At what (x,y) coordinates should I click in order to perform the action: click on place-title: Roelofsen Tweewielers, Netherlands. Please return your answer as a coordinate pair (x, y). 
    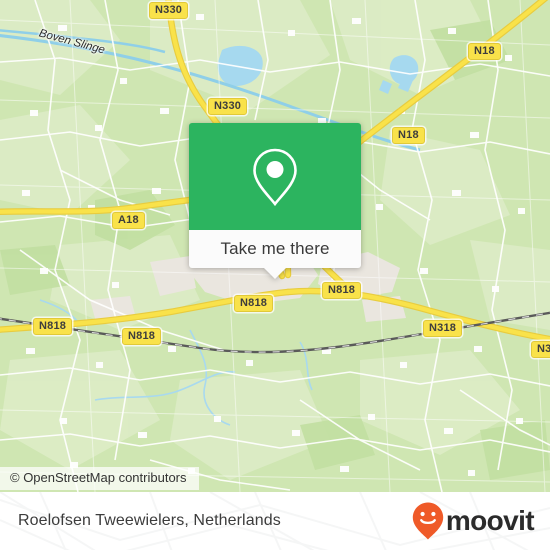
    Looking at the image, I should click on (149, 520).